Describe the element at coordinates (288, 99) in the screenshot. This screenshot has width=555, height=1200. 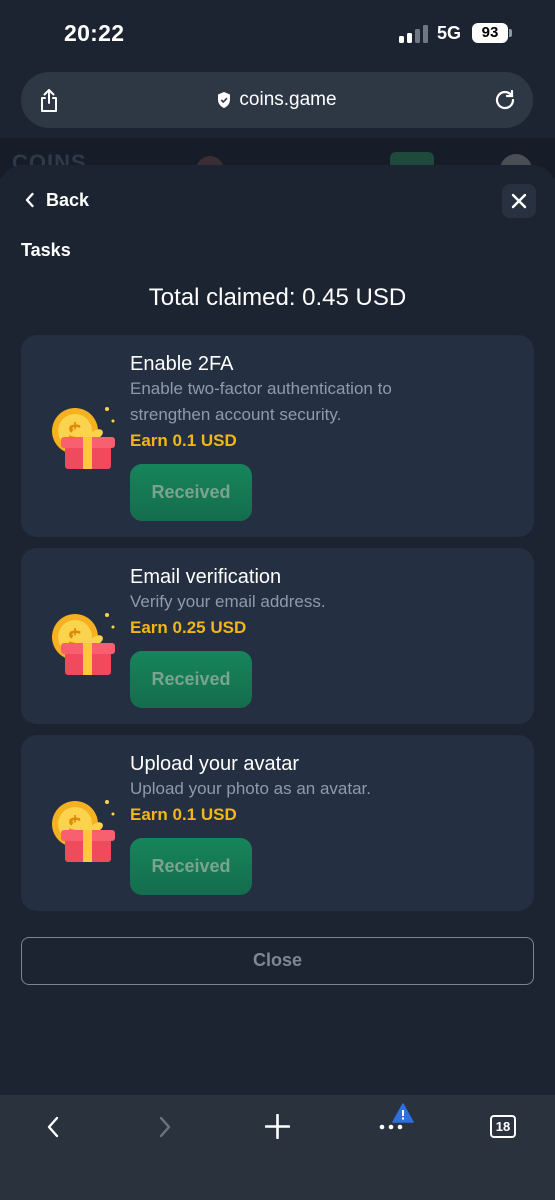
I see `url-text: coins.game` at that location.